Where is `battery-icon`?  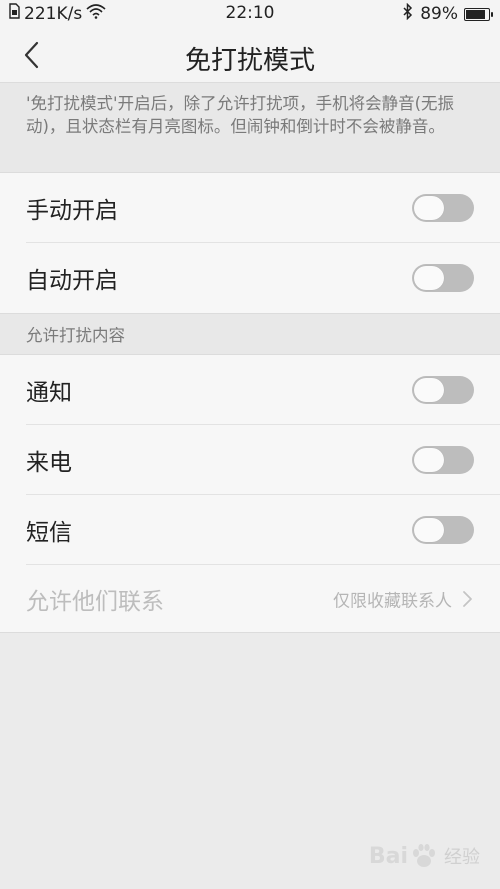 battery-icon is located at coordinates (478, 14).